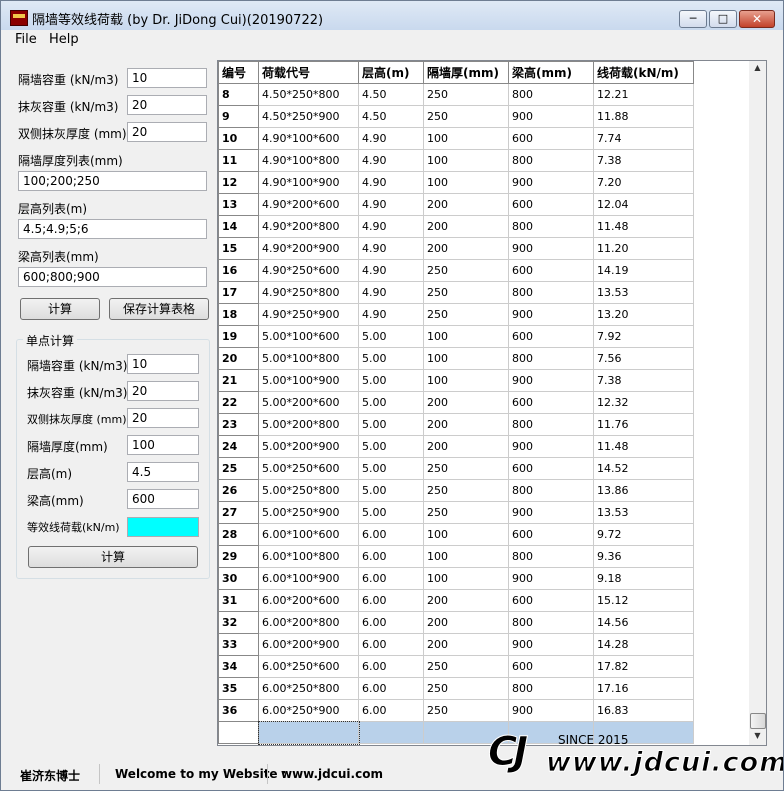 Image resolution: width=784 pixels, height=791 pixels. What do you see at coordinates (693, 19) in the screenshot?
I see `minimize-button: ─` at bounding box center [693, 19].